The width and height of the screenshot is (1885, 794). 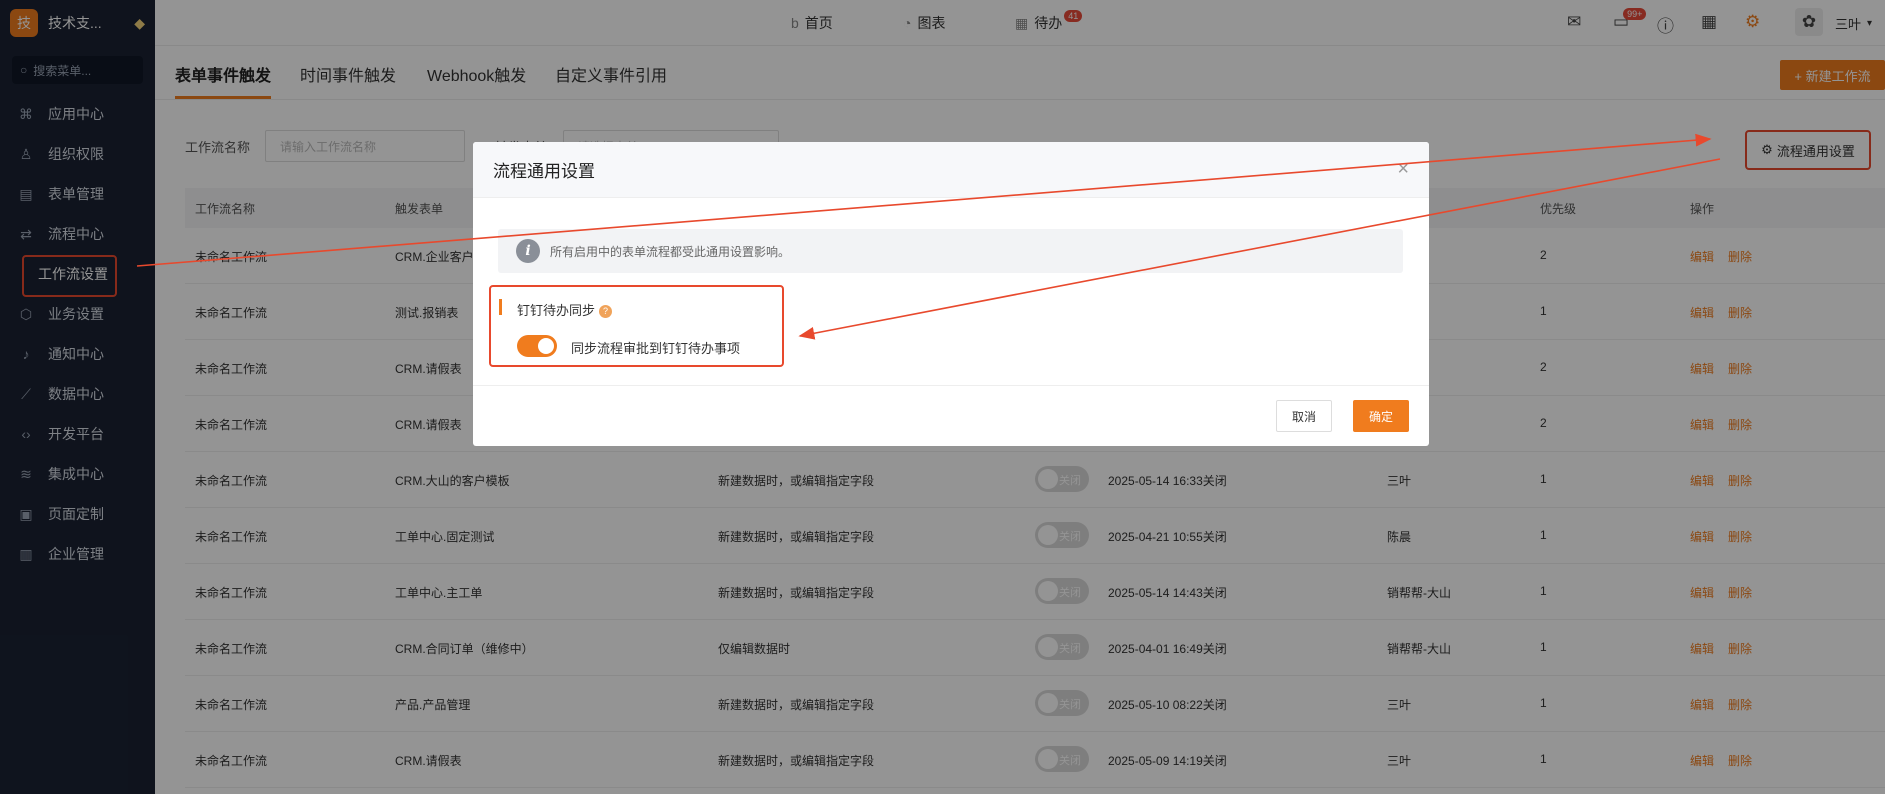 I want to click on info-text: 所有启用中的表单流程都受此通用设置影响。, so click(x=670, y=251).